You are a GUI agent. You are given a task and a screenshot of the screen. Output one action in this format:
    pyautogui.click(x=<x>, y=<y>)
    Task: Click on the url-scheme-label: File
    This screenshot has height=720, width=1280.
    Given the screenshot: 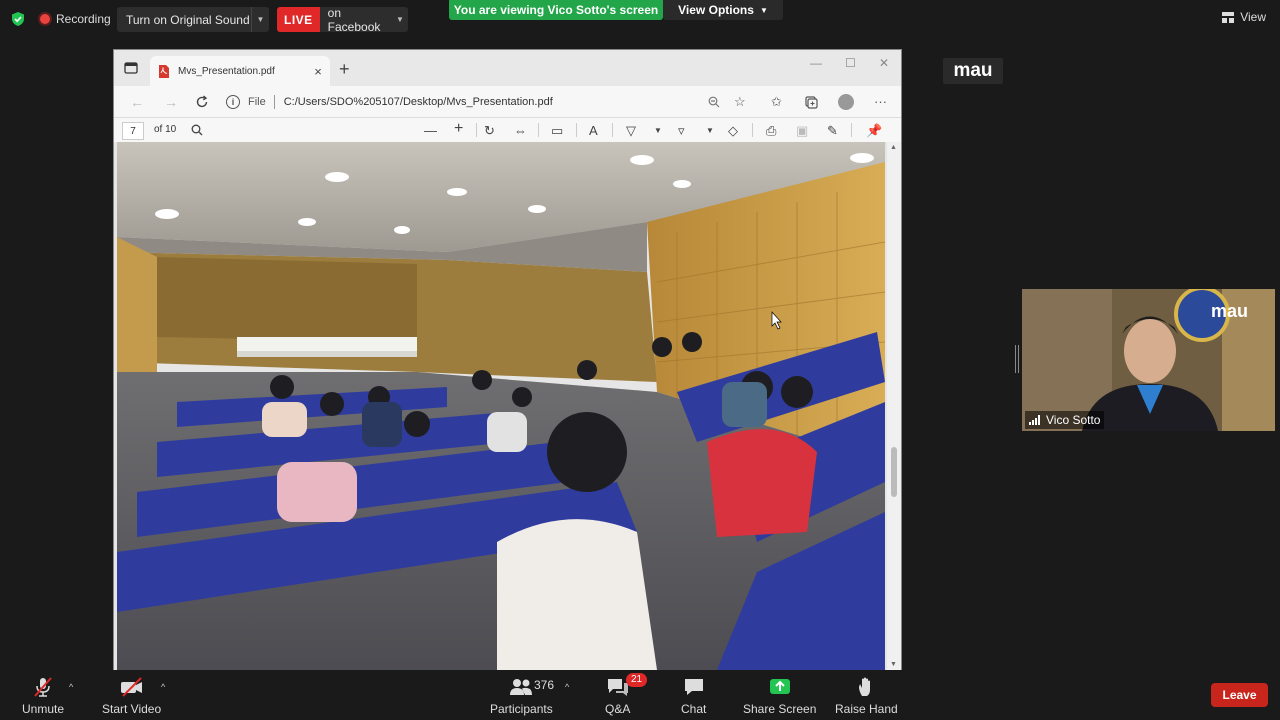 What is the action you would take?
    pyautogui.click(x=257, y=102)
    